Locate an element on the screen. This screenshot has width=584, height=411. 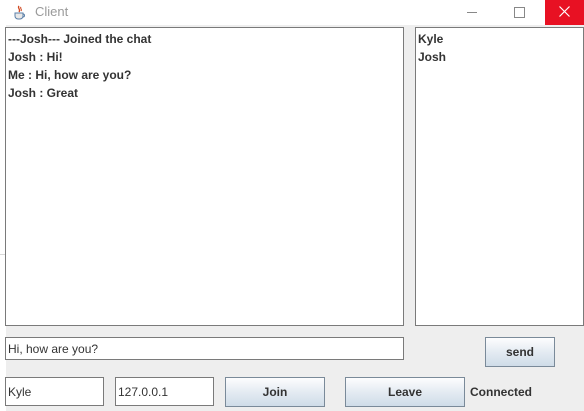
connection-status: Connected is located at coordinates (501, 392).